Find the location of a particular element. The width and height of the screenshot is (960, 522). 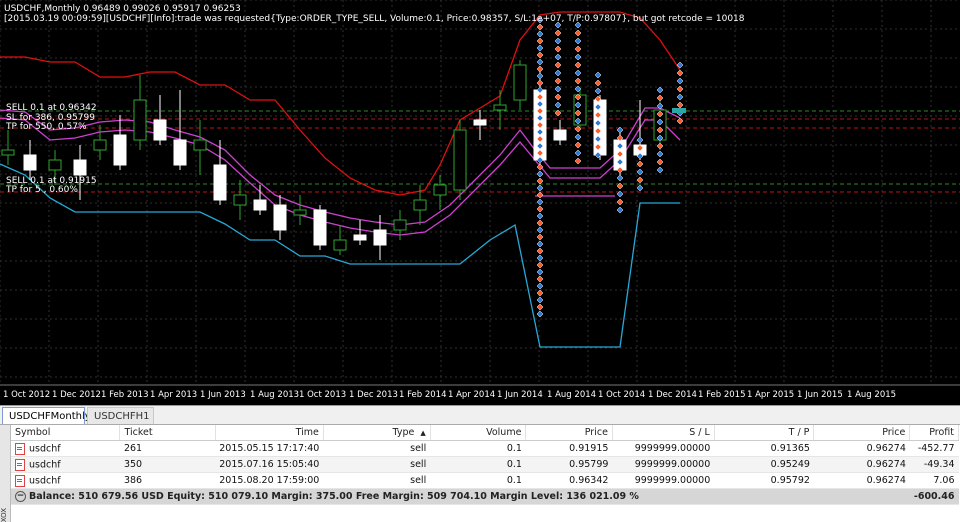

tab-usdchf-h1: USDCHFH1 is located at coordinates (120, 415).